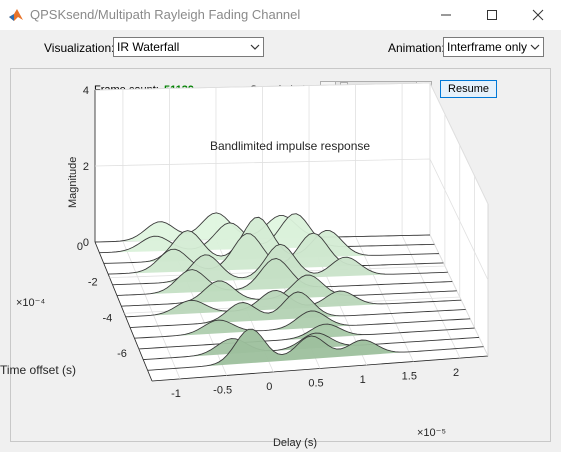  Describe the element at coordinates (363, 380) in the screenshot. I see `x-tick-label: 1` at that location.